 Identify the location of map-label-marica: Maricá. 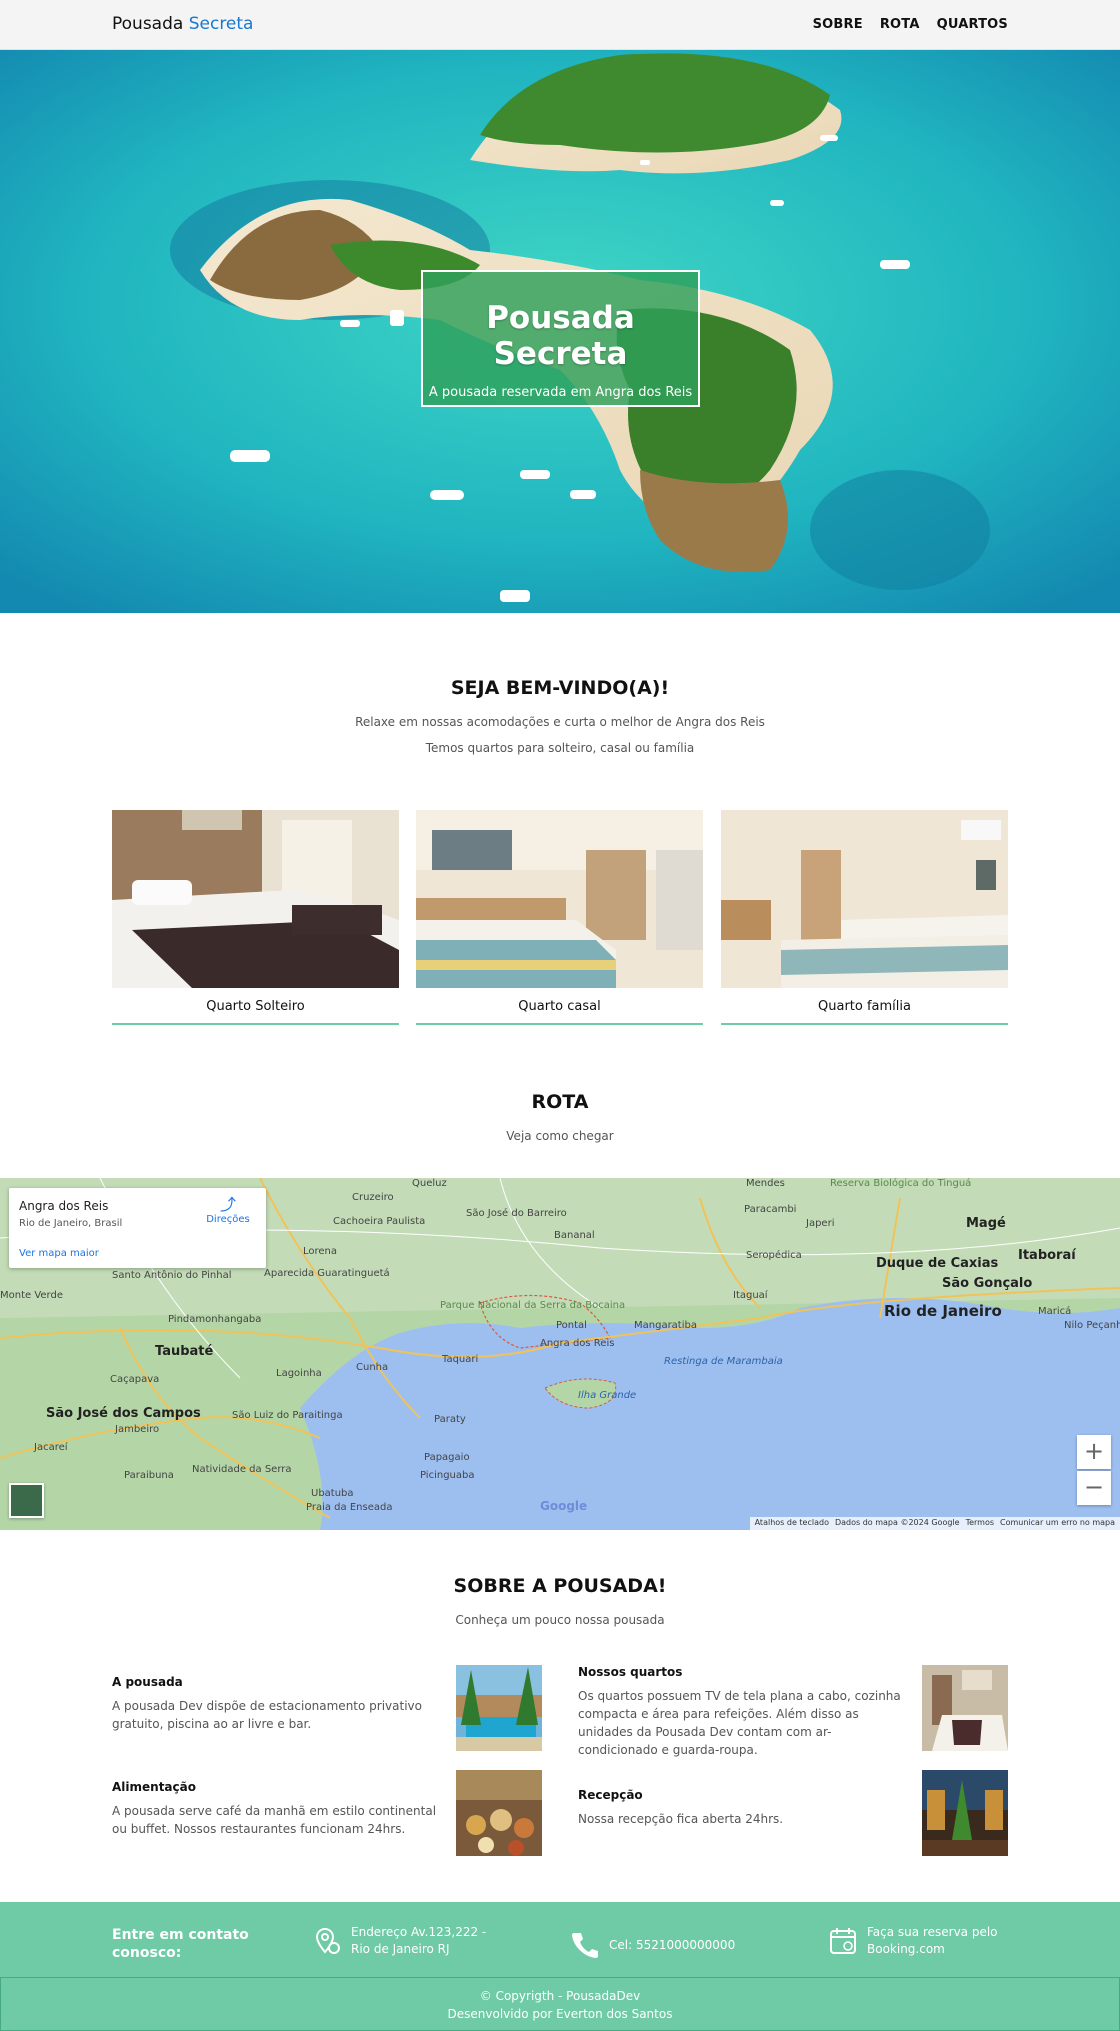
(1055, 1311).